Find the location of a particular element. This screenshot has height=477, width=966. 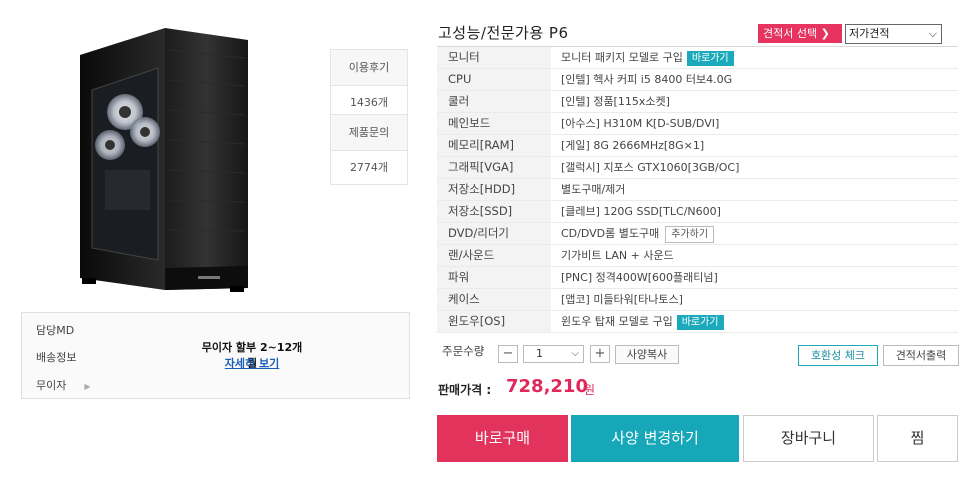

spec-value: [아수스] H310M K[D-SUB/DVI] is located at coordinates (640, 123).